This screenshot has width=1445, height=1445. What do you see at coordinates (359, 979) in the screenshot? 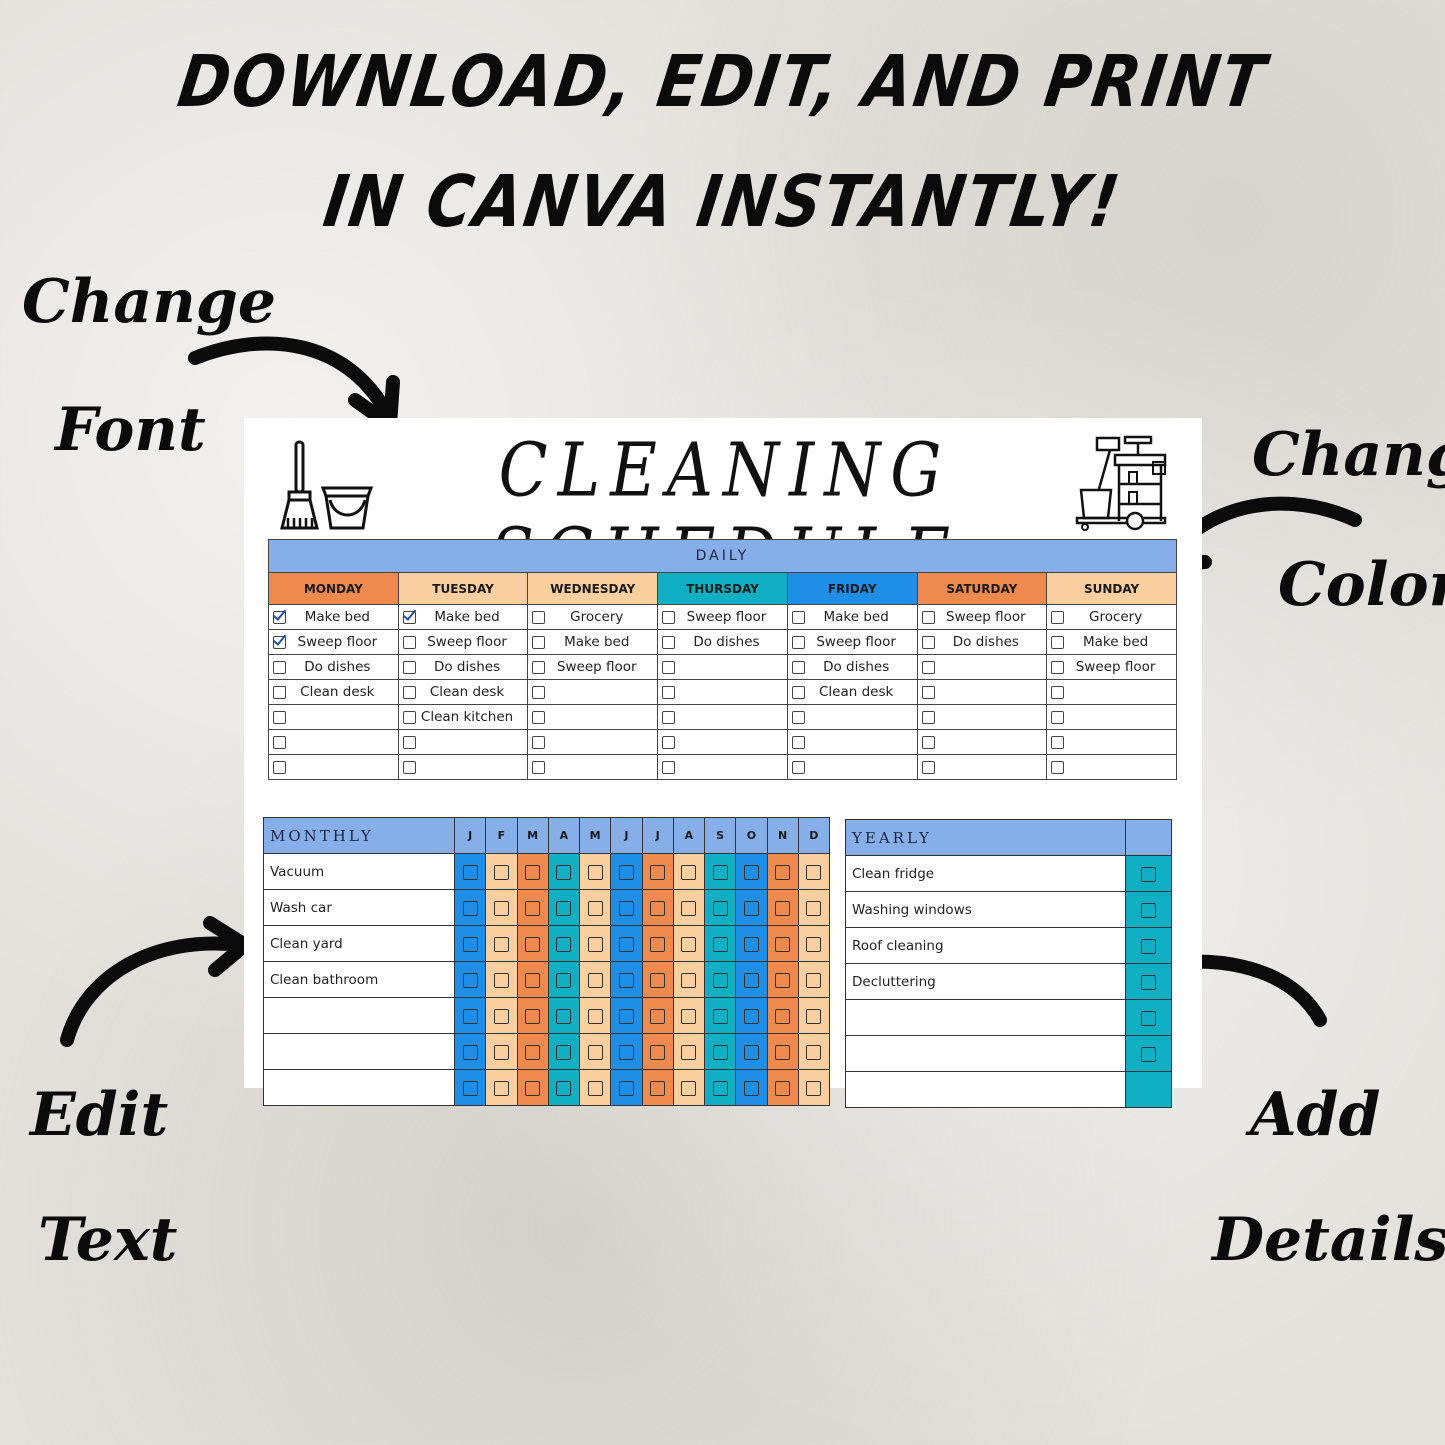
I see `monthly-task-label: Clean bathroom` at bounding box center [359, 979].